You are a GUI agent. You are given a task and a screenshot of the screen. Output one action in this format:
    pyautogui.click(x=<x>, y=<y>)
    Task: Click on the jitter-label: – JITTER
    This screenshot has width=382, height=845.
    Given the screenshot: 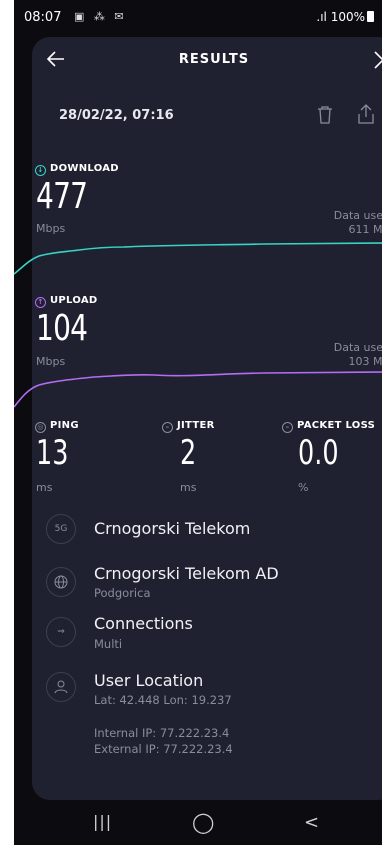 What is the action you would take?
    pyautogui.click(x=188, y=426)
    